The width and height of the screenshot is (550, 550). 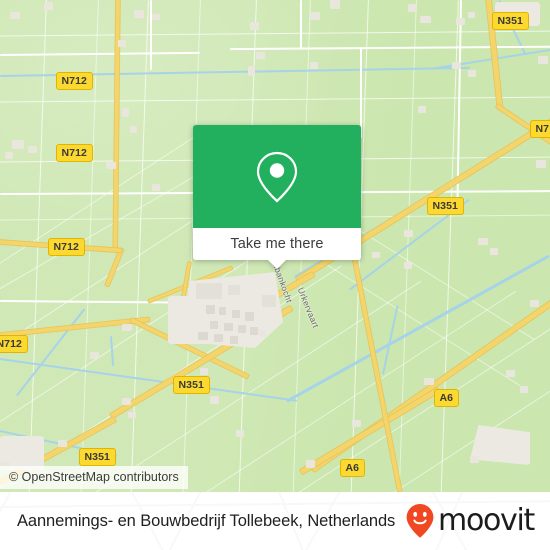 What do you see at coordinates (191, 385) in the screenshot?
I see `road-shield-n351-center: N351` at bounding box center [191, 385].